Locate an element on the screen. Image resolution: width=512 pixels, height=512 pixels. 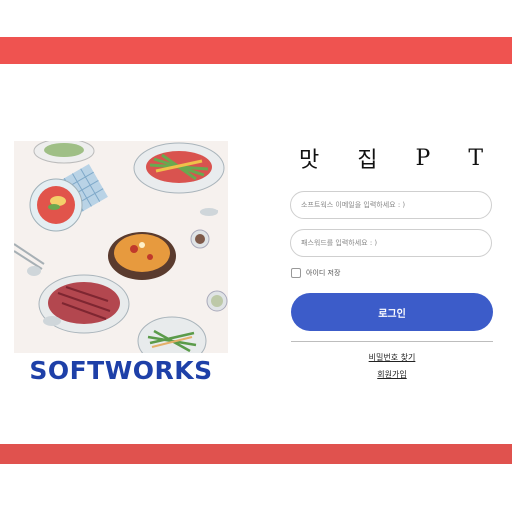
app-title-char-1: 맛 is located at coordinates (309, 160).